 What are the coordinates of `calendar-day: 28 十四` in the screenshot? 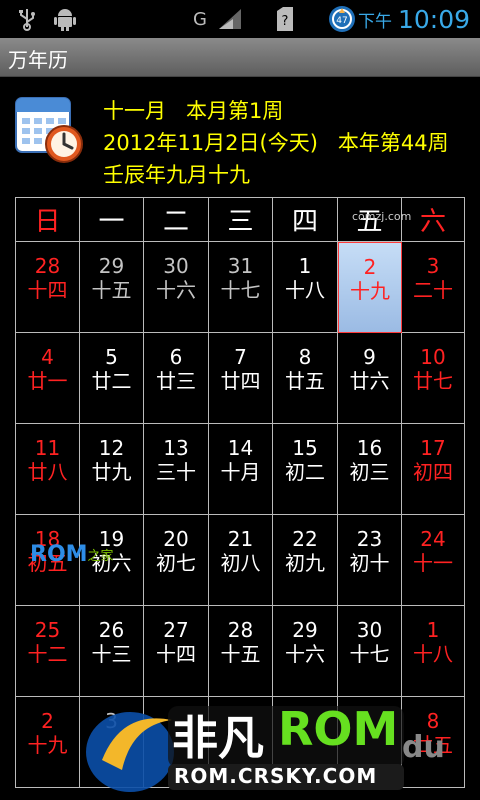 It's located at (48, 287).